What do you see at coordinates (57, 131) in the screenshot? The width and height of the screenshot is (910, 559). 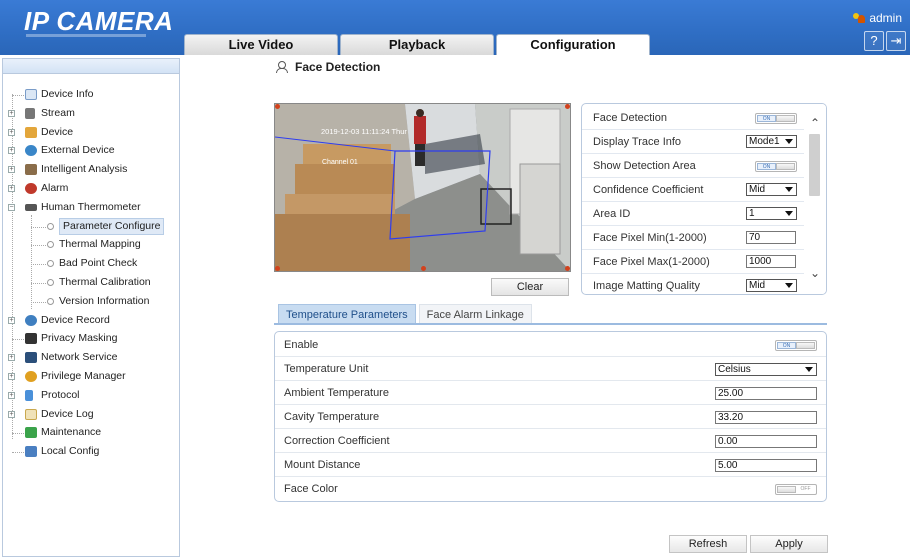 I see `sidebar-item-label: Device` at bounding box center [57, 131].